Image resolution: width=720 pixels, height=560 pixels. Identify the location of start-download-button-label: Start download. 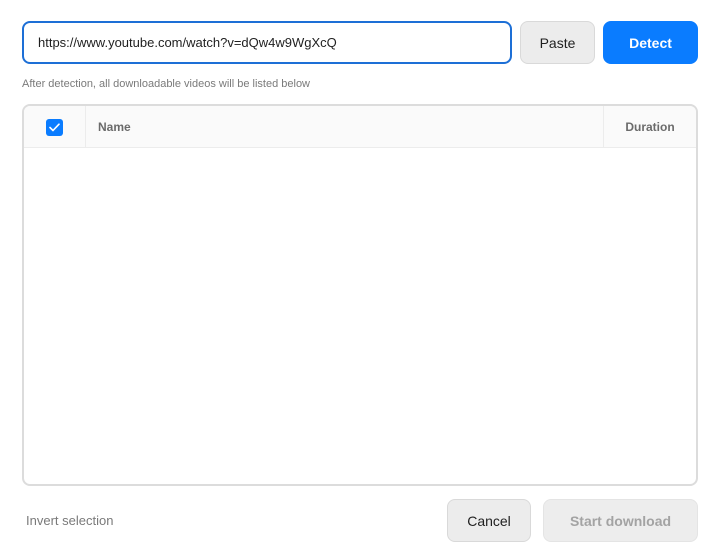
(620, 520).